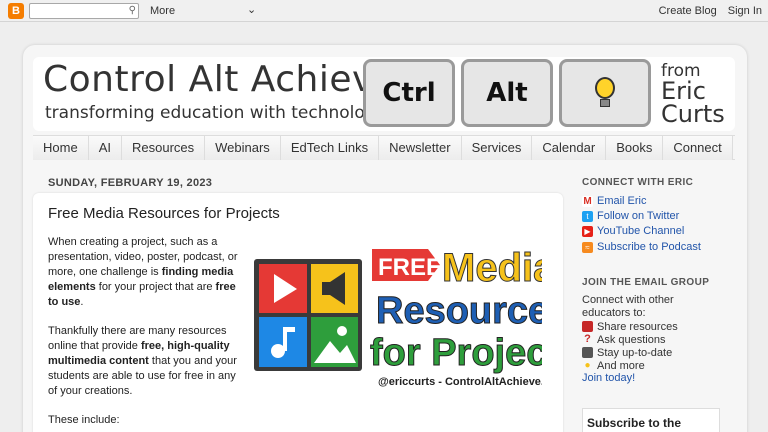 Image resolution: width=768 pixels, height=432 pixels. Describe the element at coordinates (492, 268) in the screenshot. I see `image-text-media: Media` at that location.